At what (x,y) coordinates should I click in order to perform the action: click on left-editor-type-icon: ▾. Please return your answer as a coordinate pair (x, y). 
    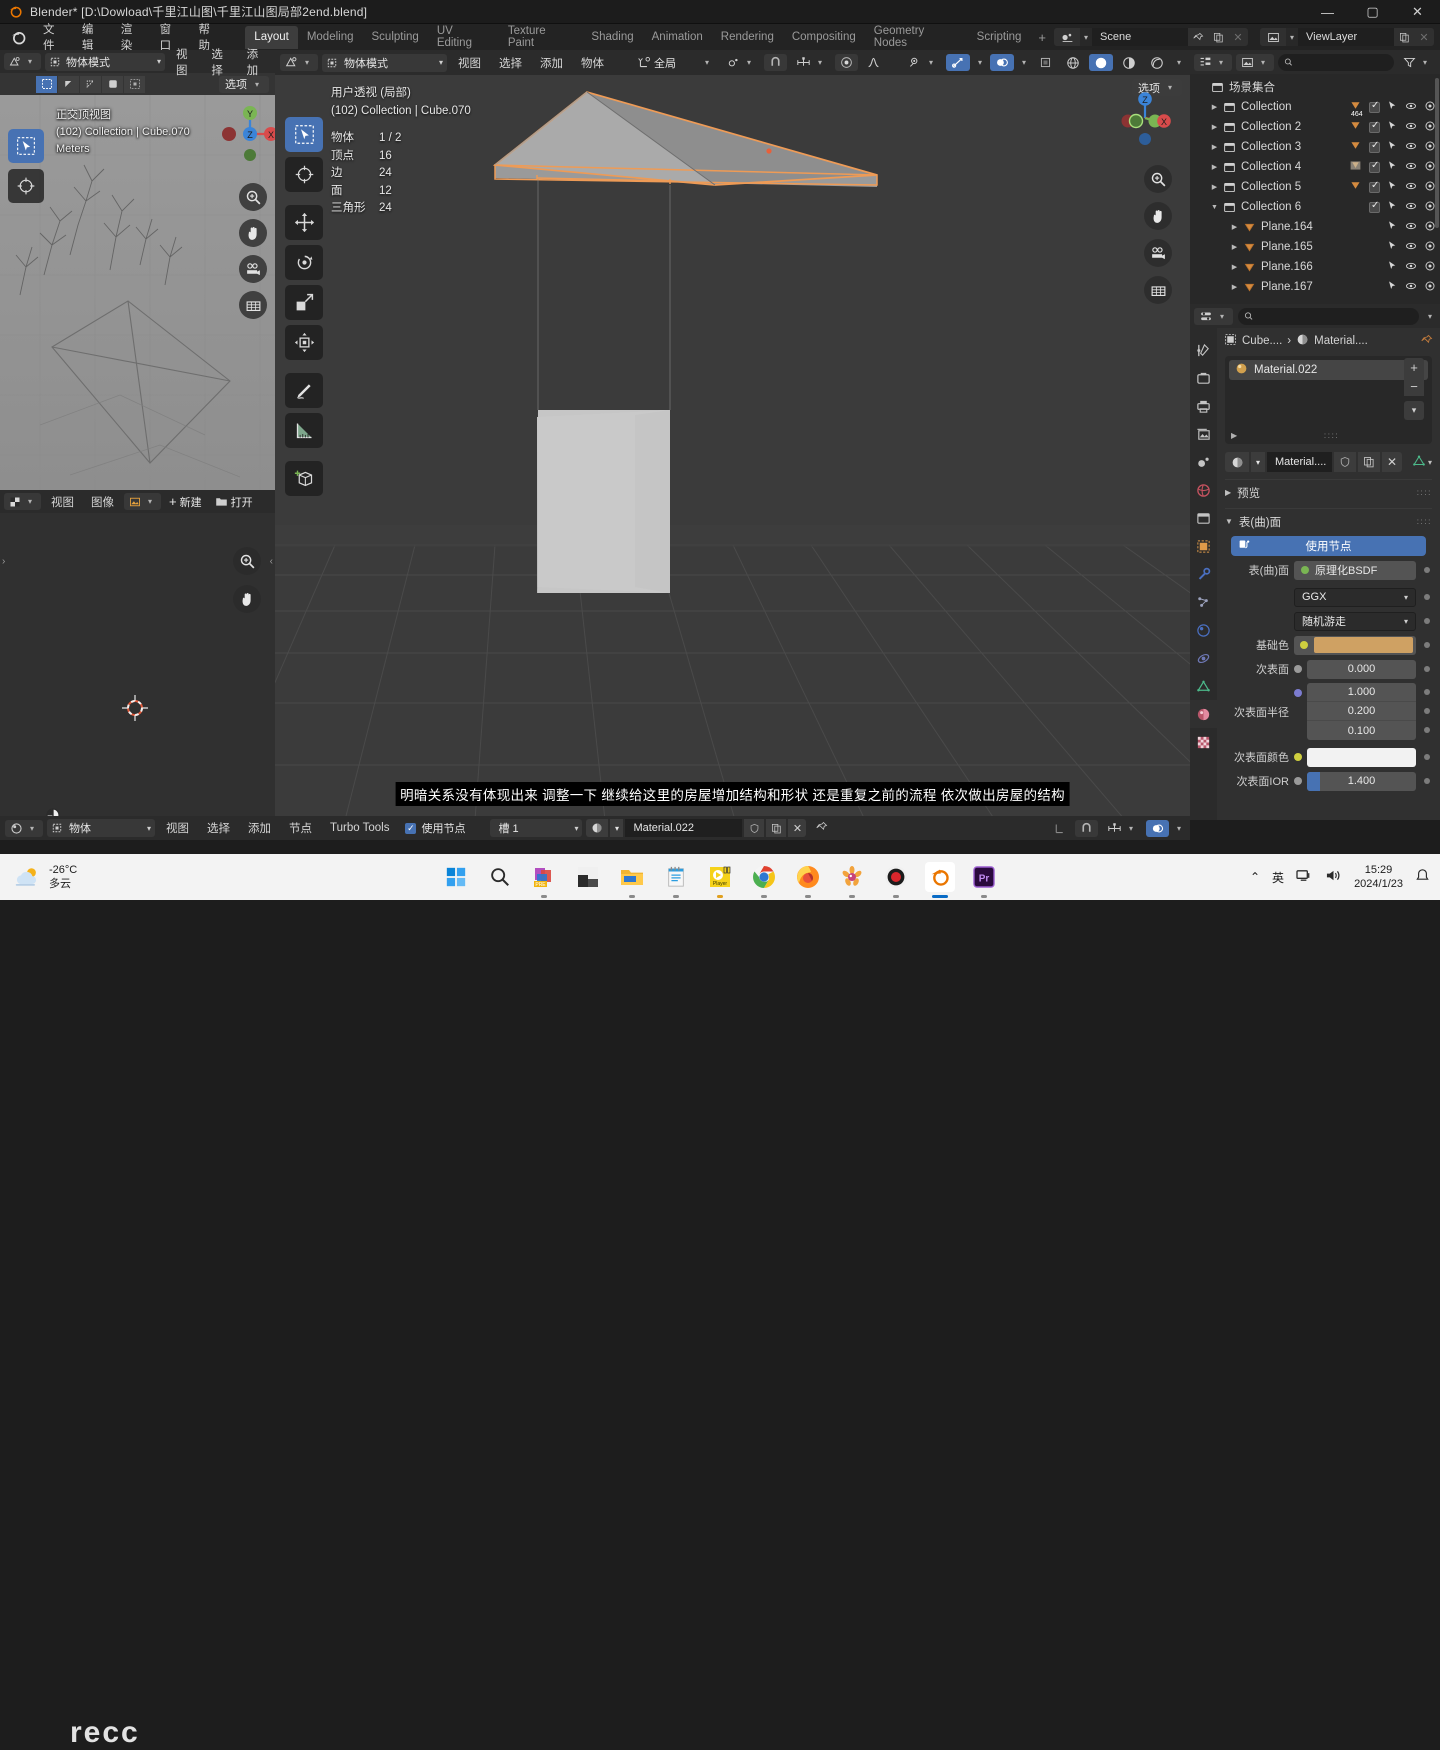
    Looking at the image, I should click on (22, 61).